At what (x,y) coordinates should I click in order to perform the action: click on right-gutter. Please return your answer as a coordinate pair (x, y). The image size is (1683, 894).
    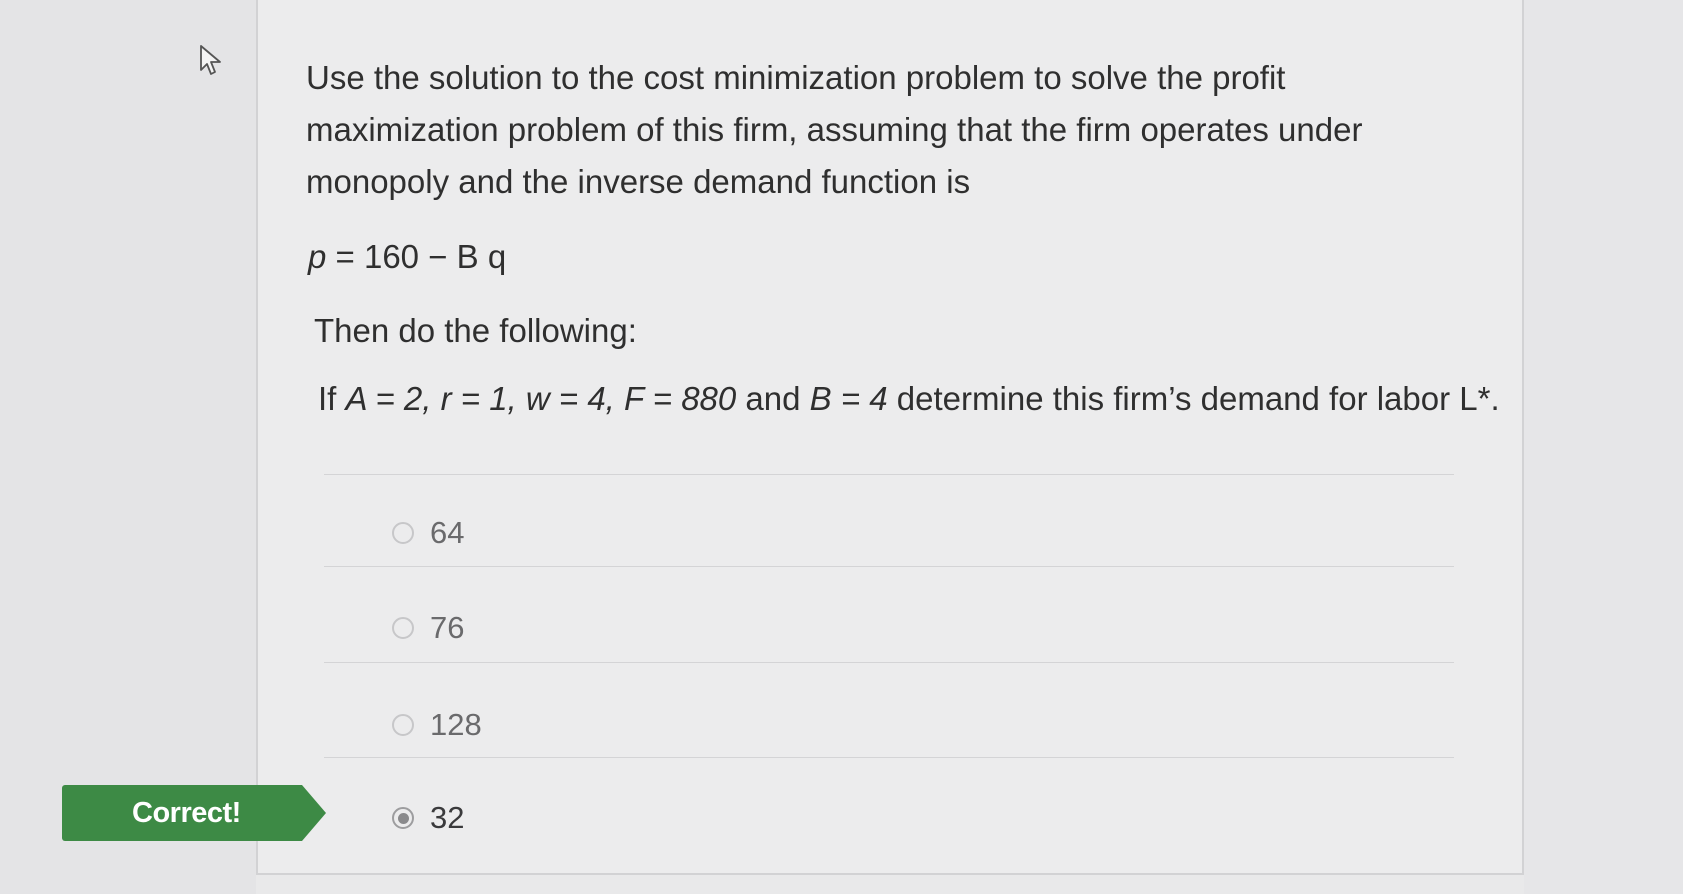
    Looking at the image, I should click on (1603, 447).